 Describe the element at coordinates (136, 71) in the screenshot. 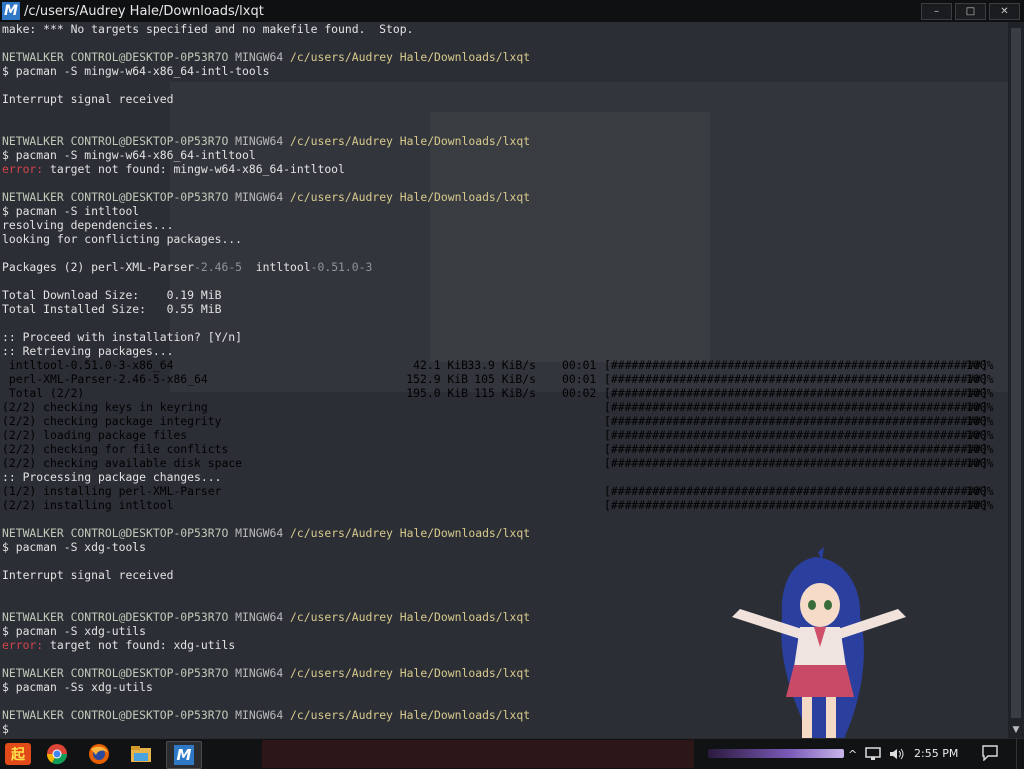

I see `command-line: $ pacman -S mingw-w64-x86_64-intl-tools` at that location.